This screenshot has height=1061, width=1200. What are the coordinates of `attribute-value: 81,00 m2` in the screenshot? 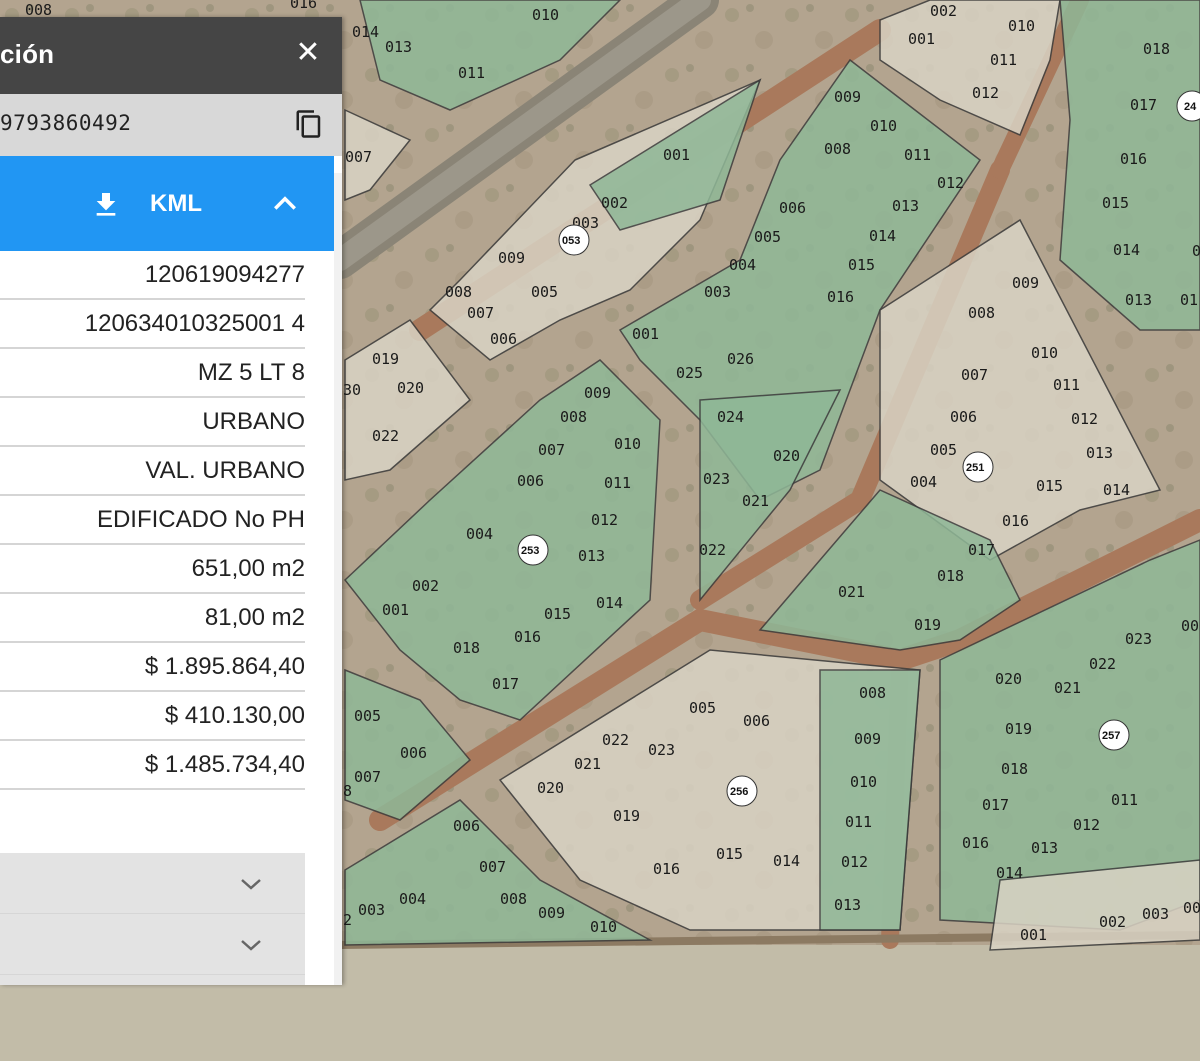 It's located at (254, 617).